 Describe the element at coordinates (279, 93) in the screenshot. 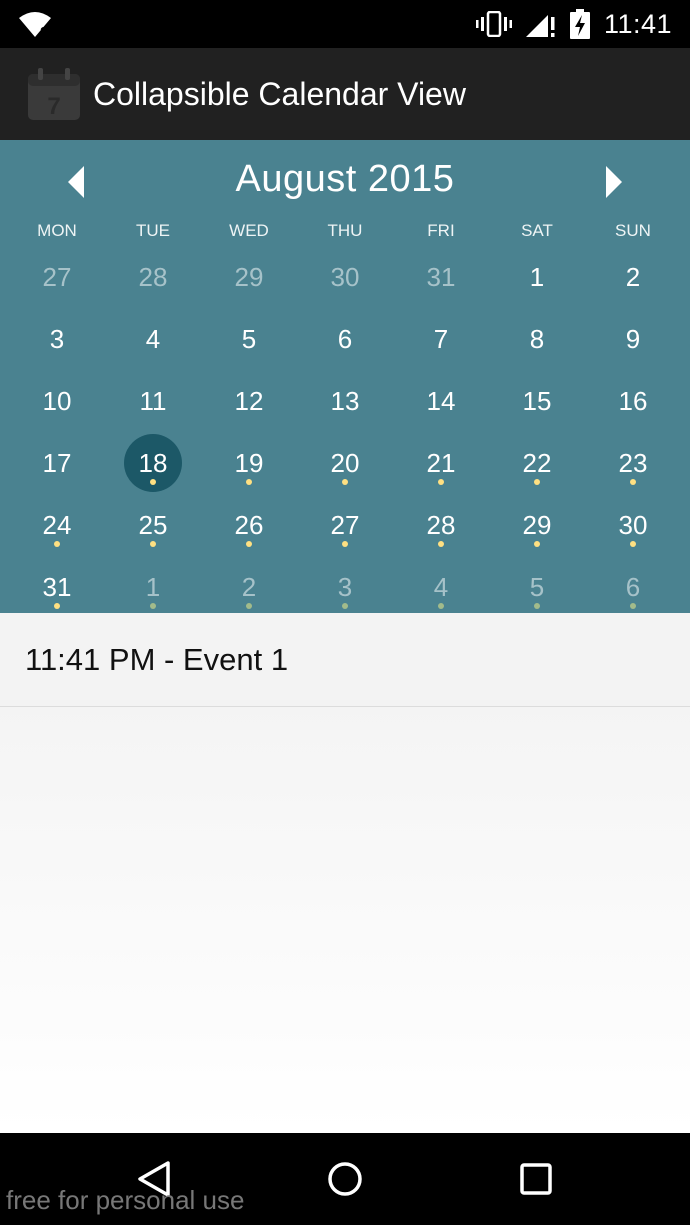

I see `app-title: Collapsible Calendar View` at that location.